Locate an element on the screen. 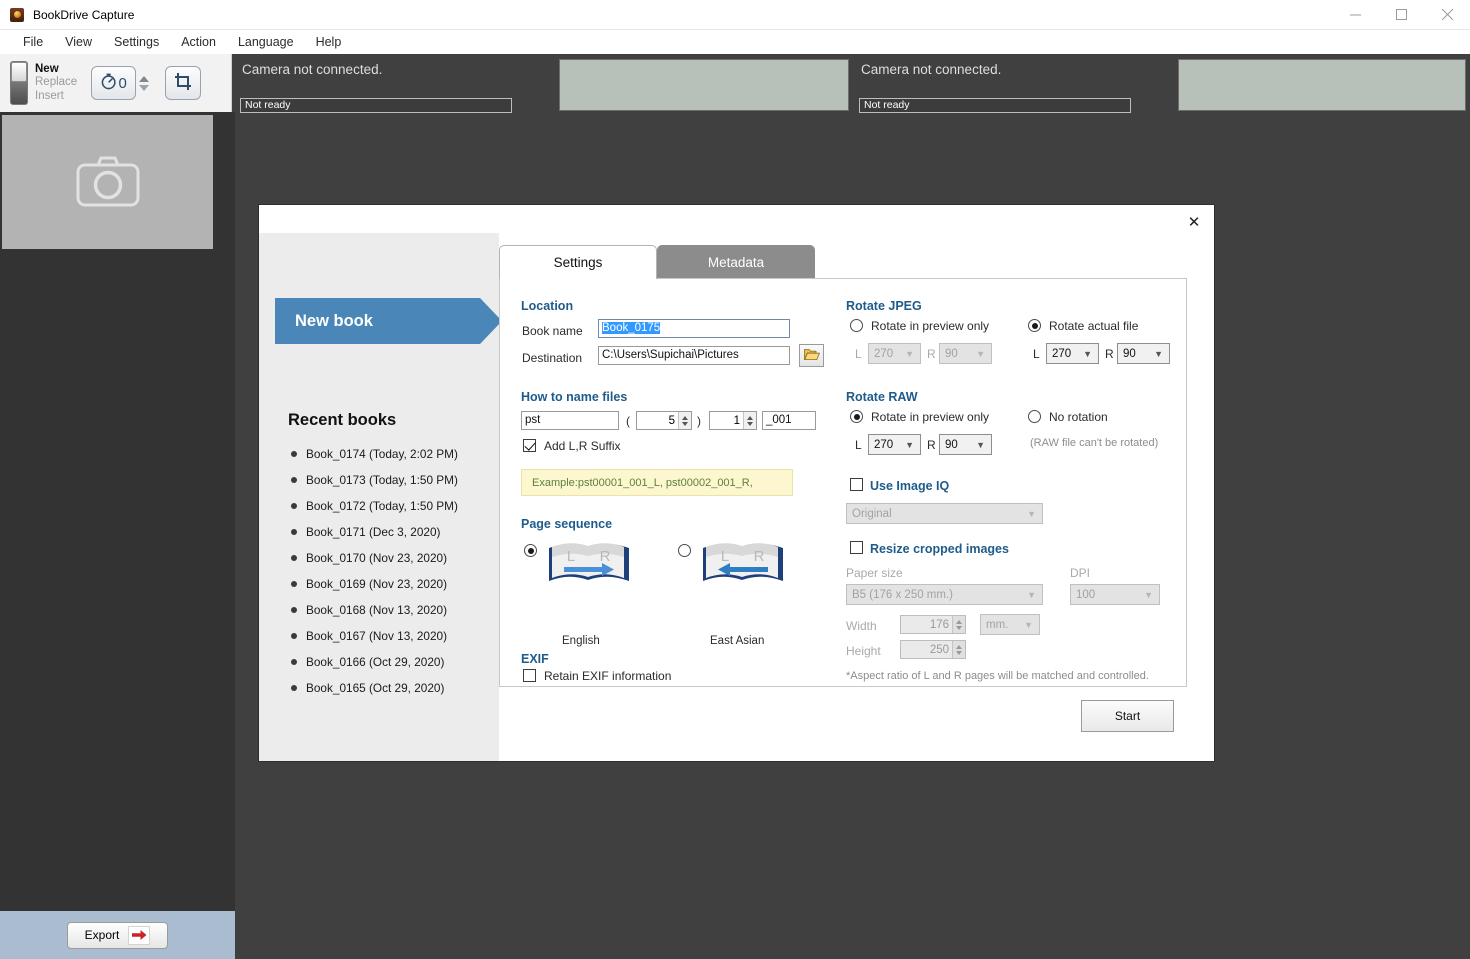 The image size is (1470, 959). timer-increase-icon is located at coordinates (144, 78).